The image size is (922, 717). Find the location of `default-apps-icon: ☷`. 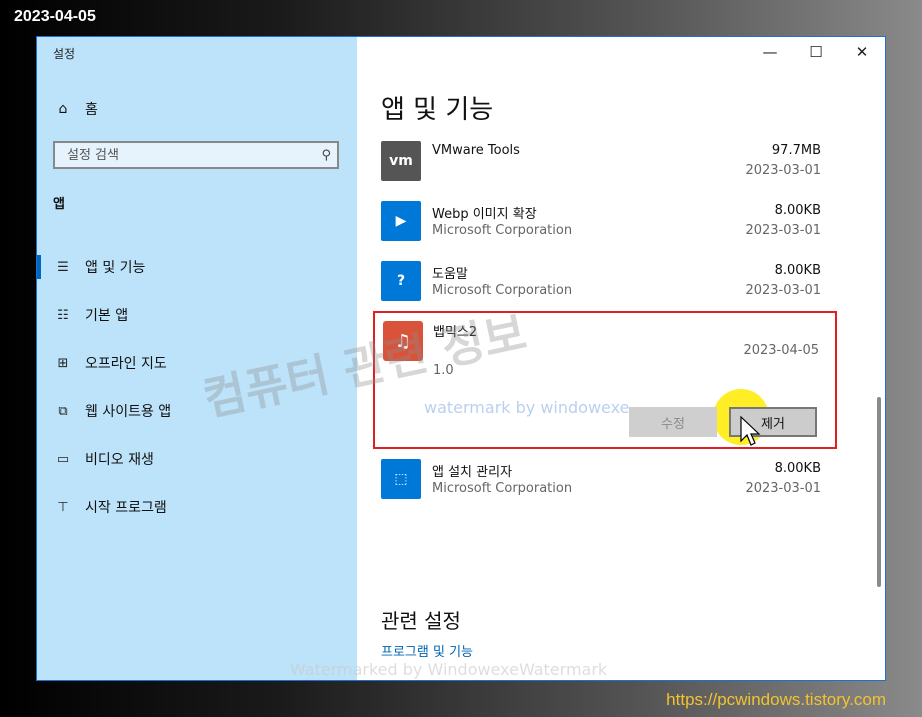

default-apps-icon: ☷ is located at coordinates (63, 315).